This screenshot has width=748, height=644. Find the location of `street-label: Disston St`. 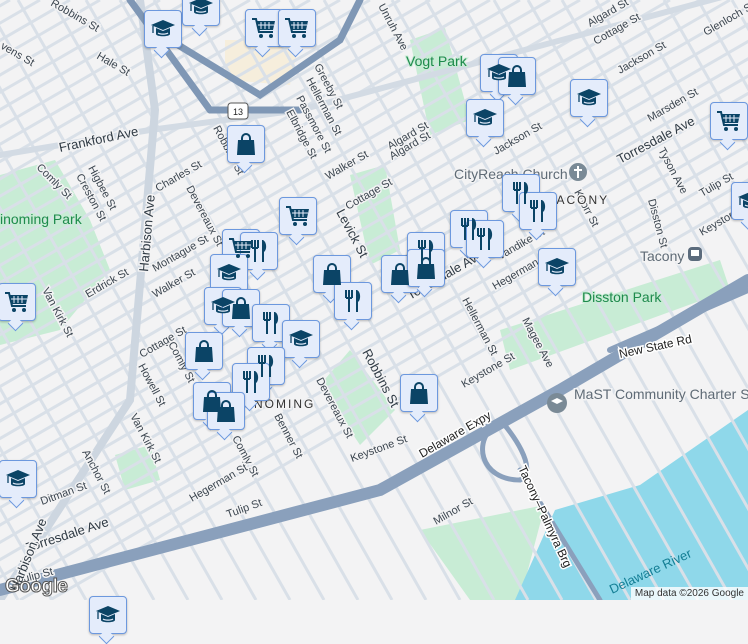

street-label: Disston St is located at coordinates (657, 224).